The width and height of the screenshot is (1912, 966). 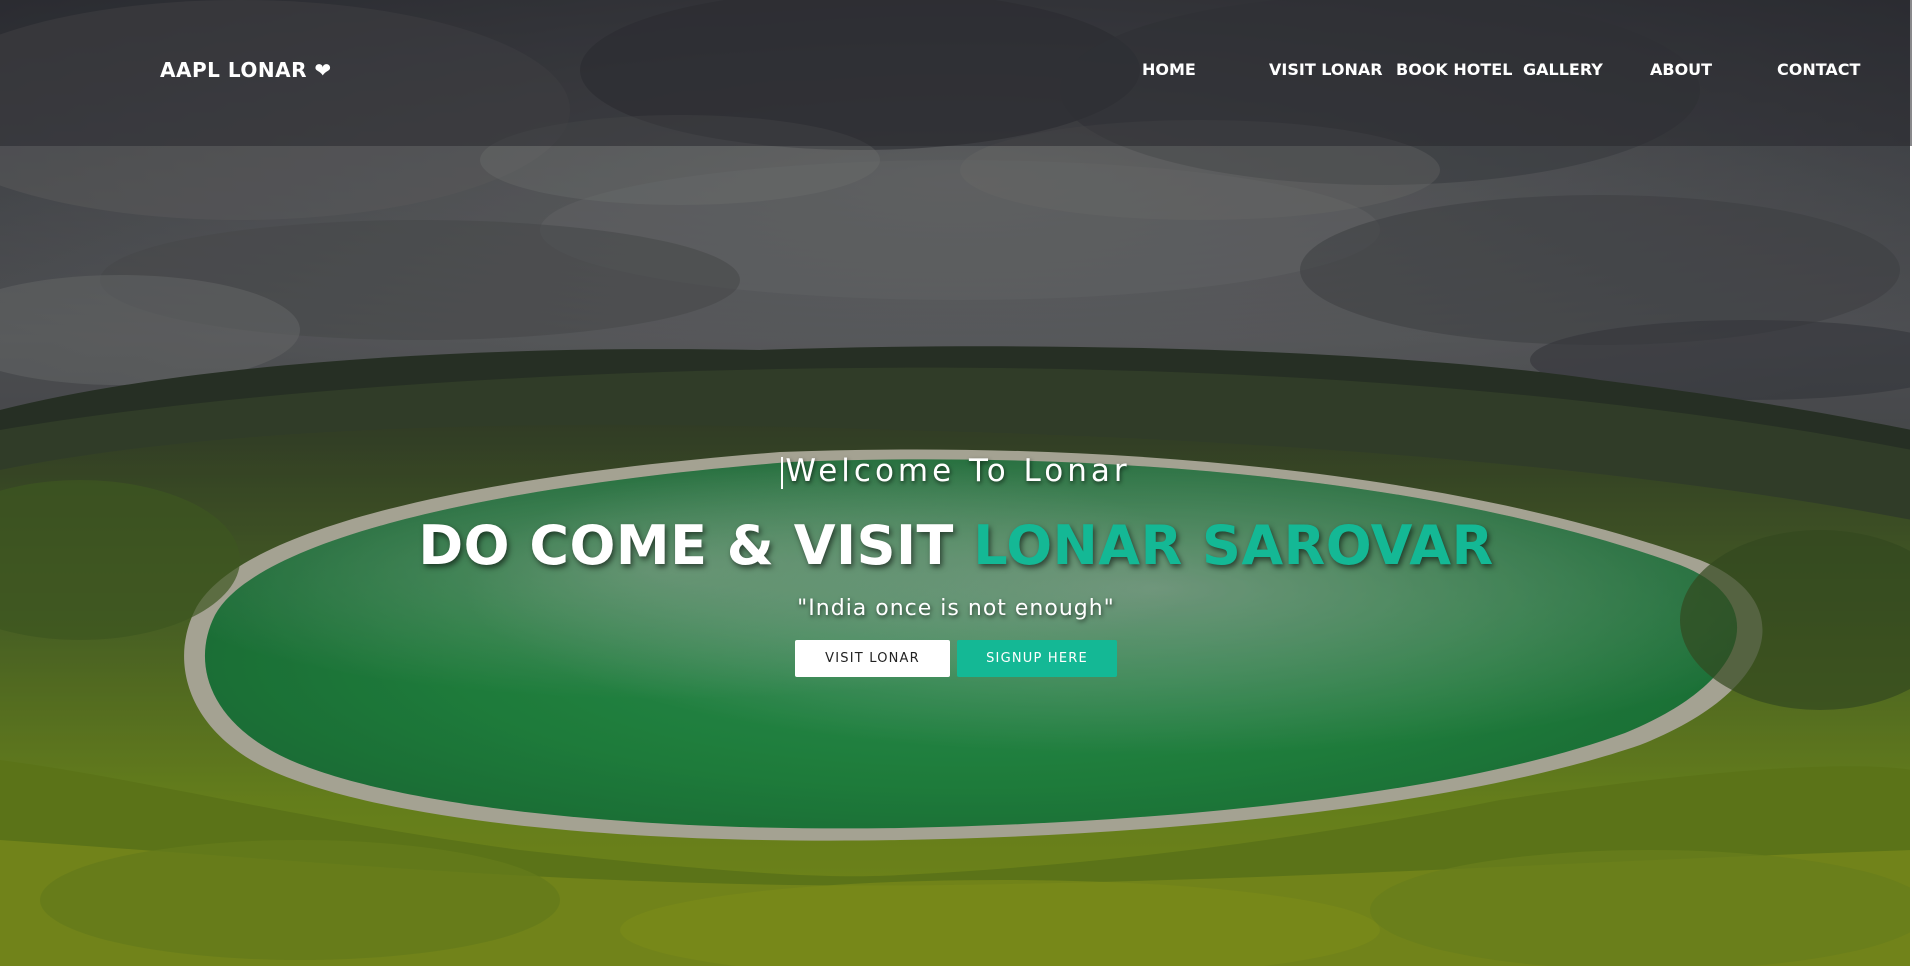 What do you see at coordinates (1169, 69) in the screenshot?
I see `nav-home: HOME` at bounding box center [1169, 69].